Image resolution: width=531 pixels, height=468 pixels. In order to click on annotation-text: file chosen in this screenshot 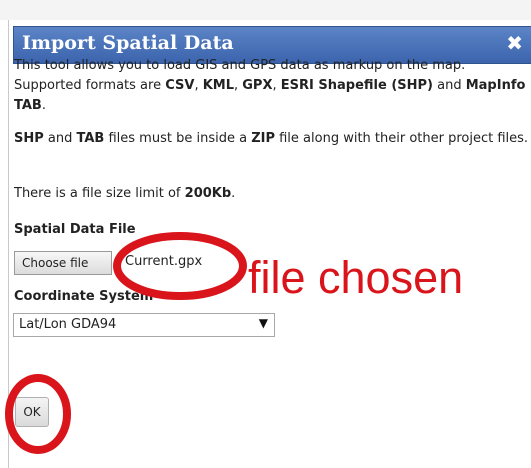, I will do `click(356, 277)`.